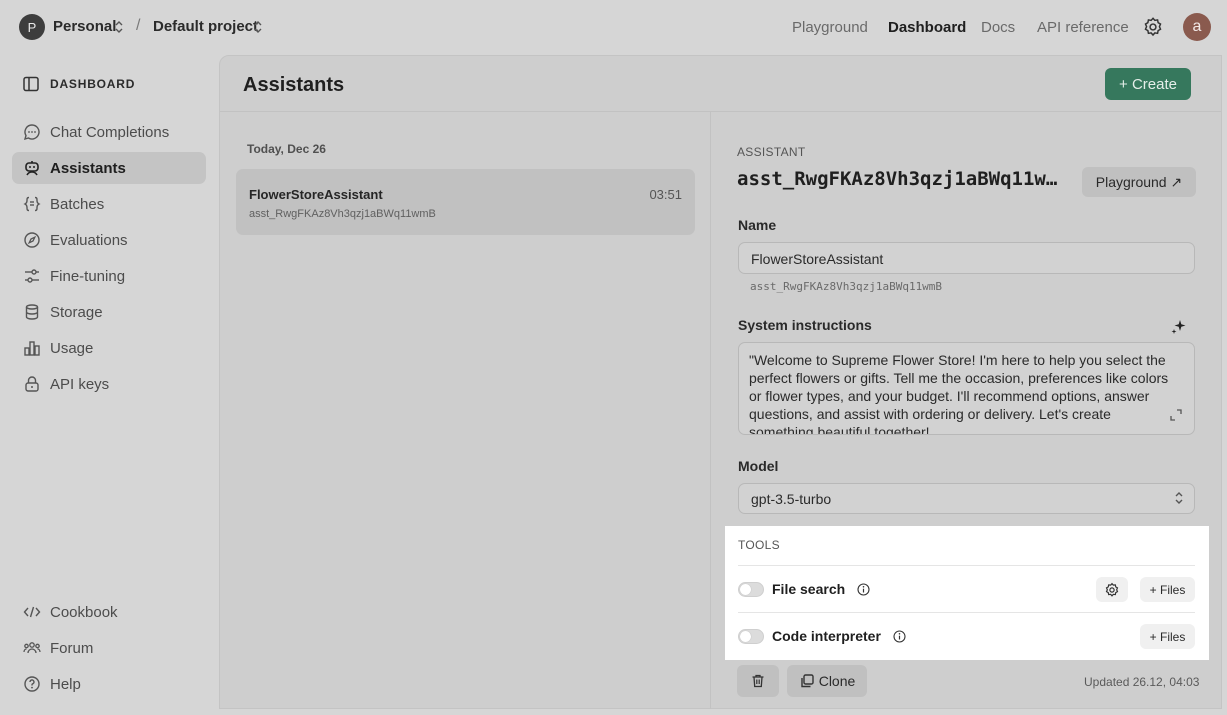  I want to click on sidebar-item-label: Storage, so click(76, 312).